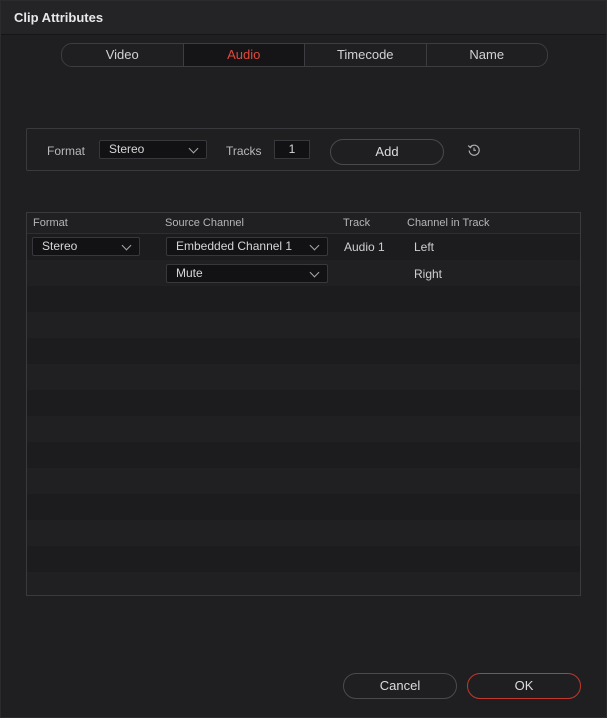 The image size is (607, 718). Describe the element at coordinates (487, 55) in the screenshot. I see `tab-name: Name` at that location.